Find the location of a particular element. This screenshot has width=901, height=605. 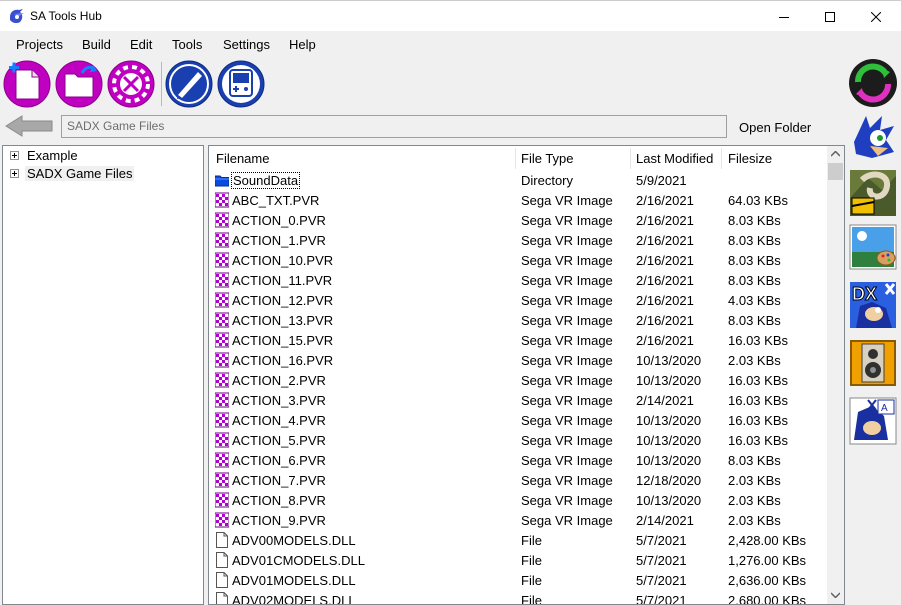

file-row: ADV02MODELS.DLL File 5/7/2021 2,680.00 KBs is located at coordinates (518, 597).